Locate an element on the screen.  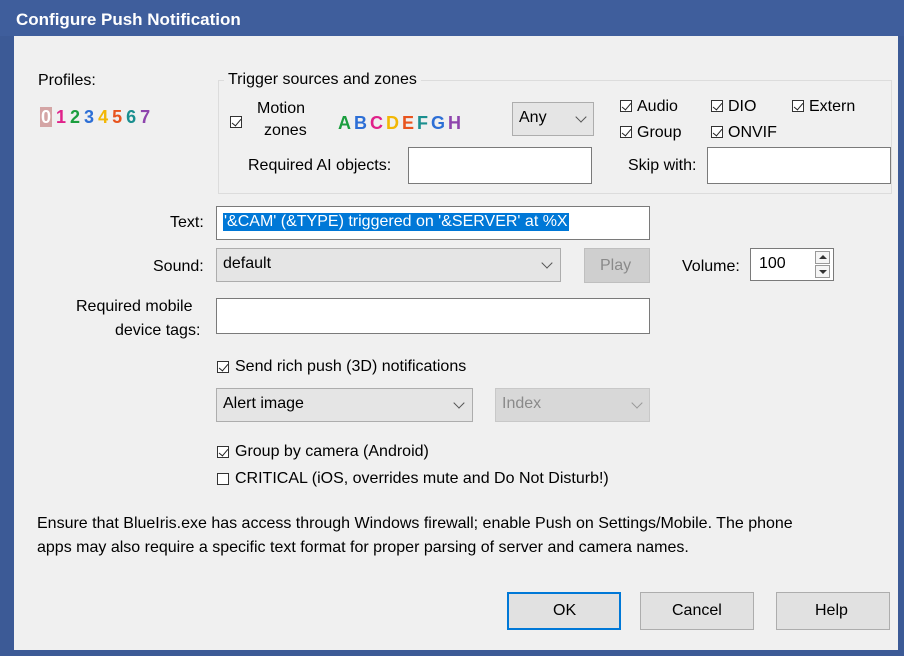
zone-g: G is located at coordinates (438, 123).